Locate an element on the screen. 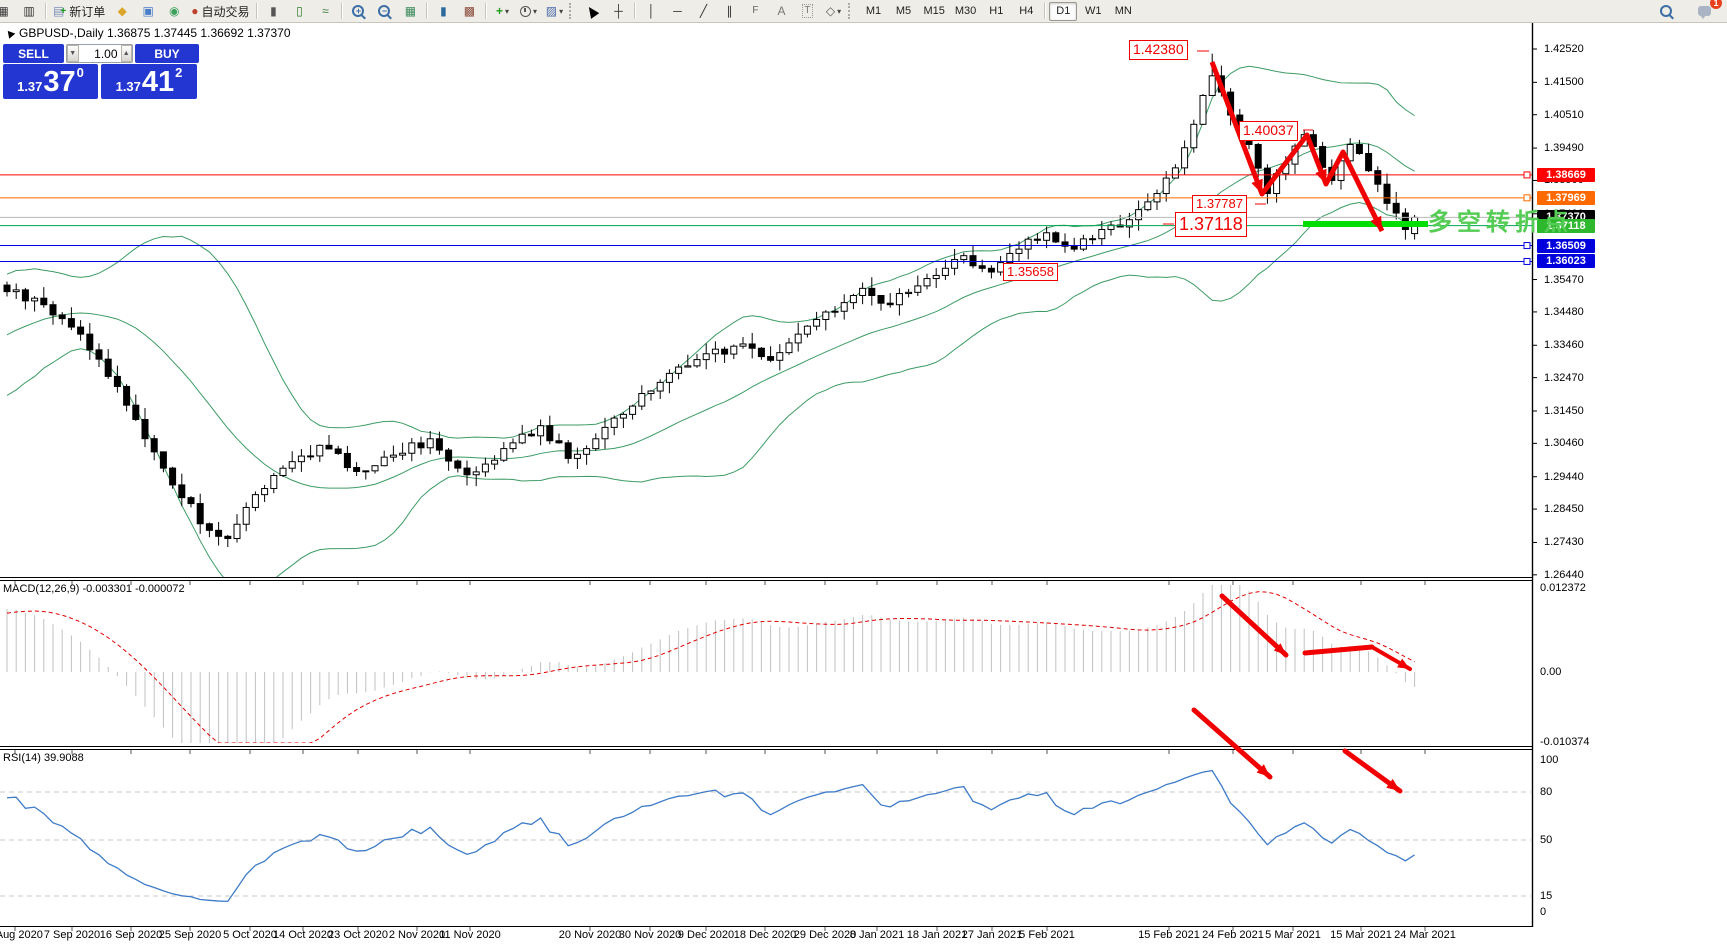  sell-button: SELL is located at coordinates (33, 53).